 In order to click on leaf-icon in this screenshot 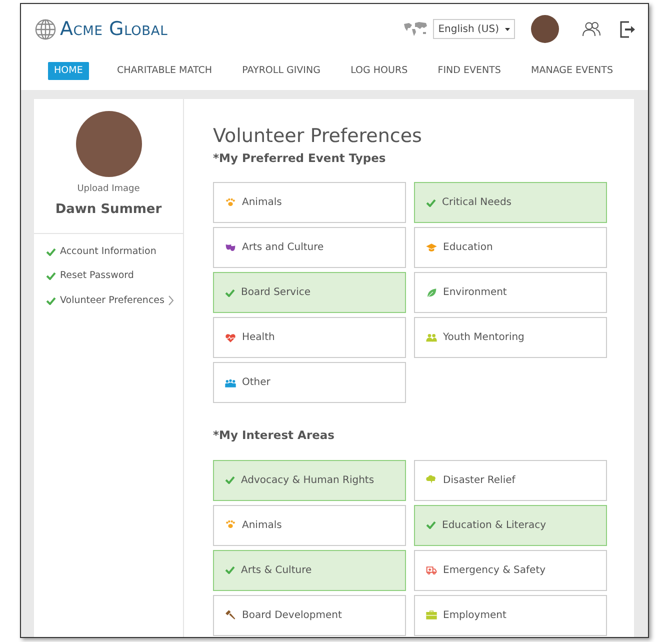, I will do `click(431, 293)`.